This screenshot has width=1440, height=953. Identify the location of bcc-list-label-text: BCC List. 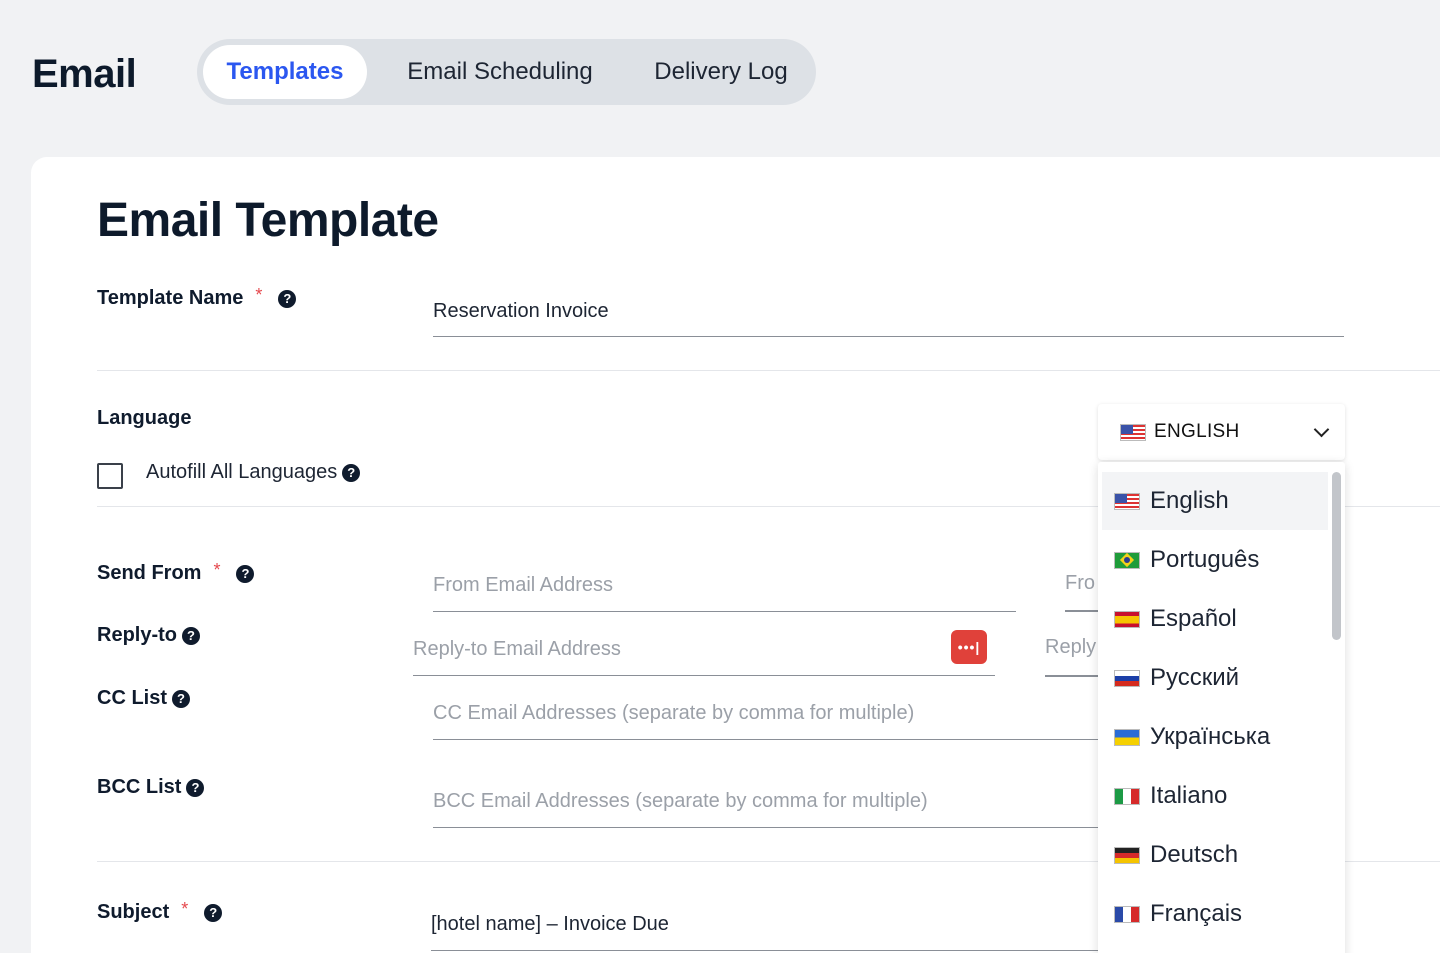
(139, 787).